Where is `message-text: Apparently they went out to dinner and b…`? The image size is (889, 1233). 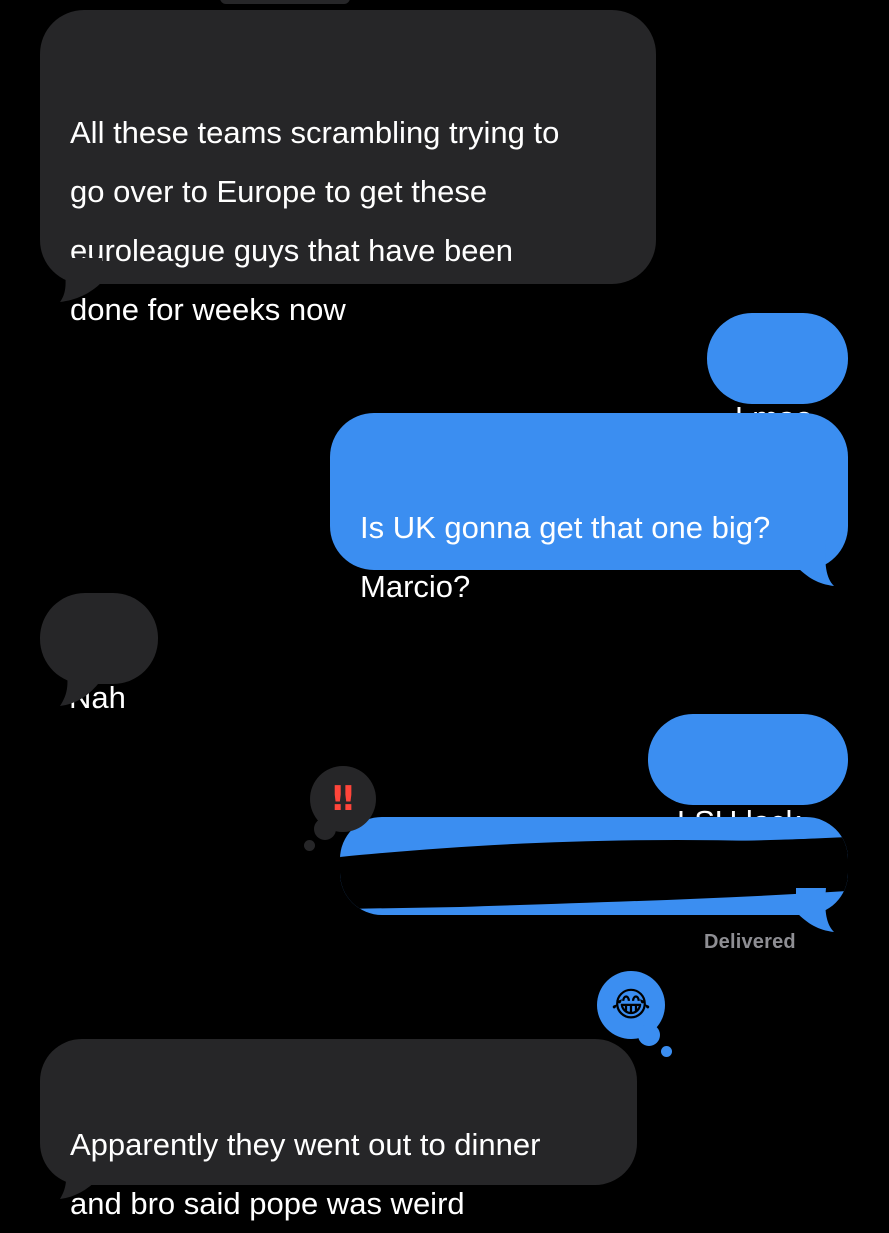
message-text: Apparently they went out to dinner and b… is located at coordinates (305, 1174).